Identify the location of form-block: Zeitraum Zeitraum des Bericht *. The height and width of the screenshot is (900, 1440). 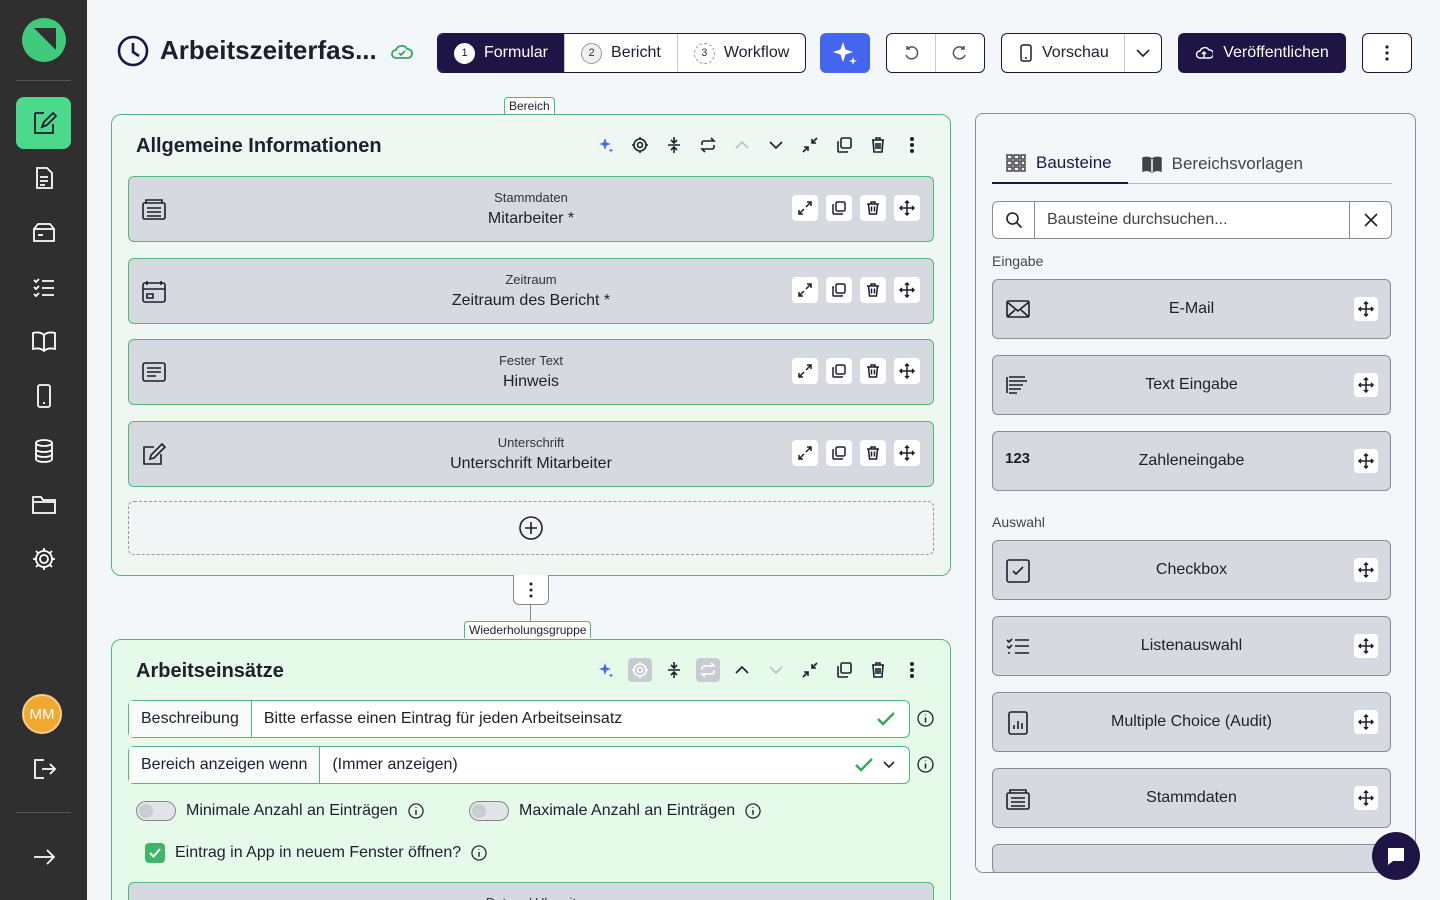
(531, 291).